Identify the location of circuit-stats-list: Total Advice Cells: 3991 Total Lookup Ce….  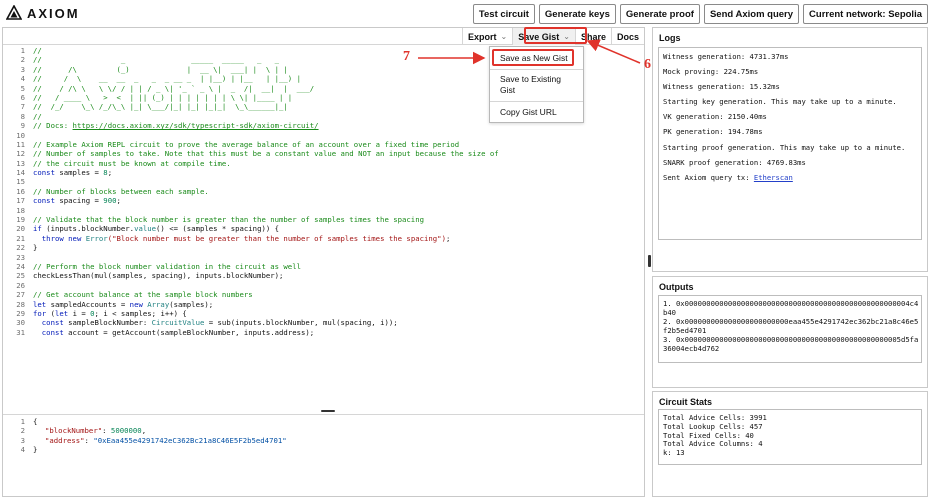
(790, 437).